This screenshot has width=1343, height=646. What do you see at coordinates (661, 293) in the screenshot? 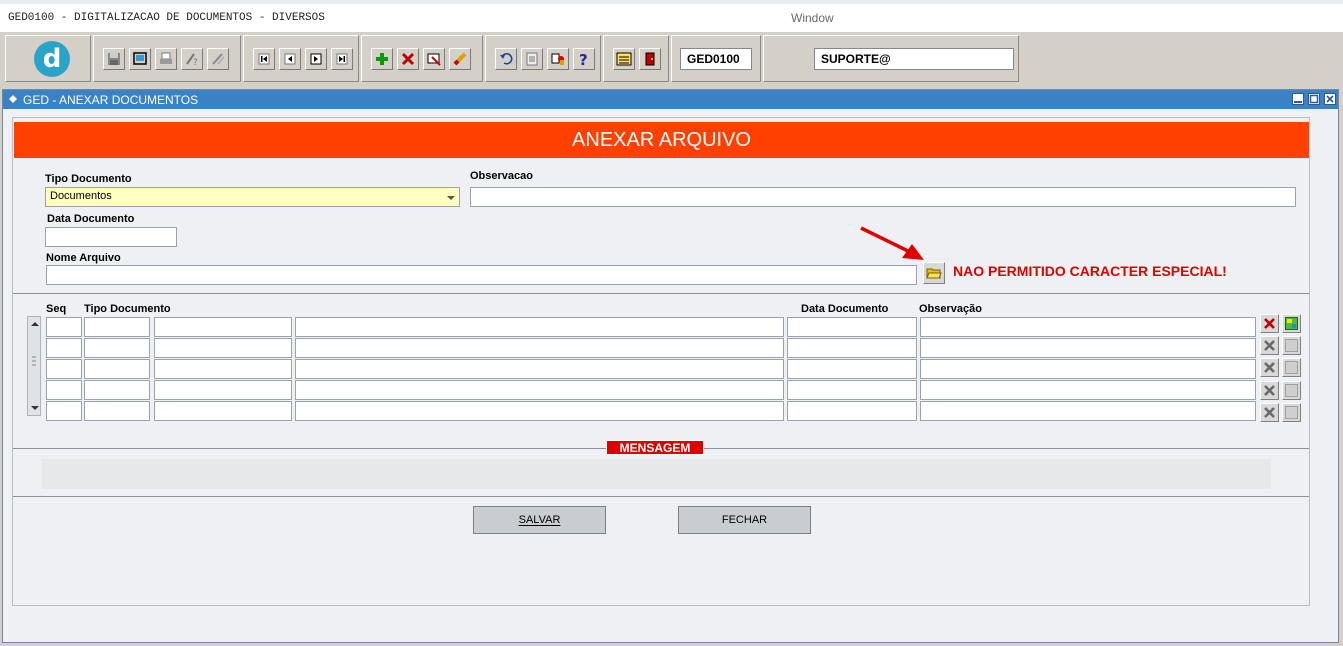
I see `divider` at bounding box center [661, 293].